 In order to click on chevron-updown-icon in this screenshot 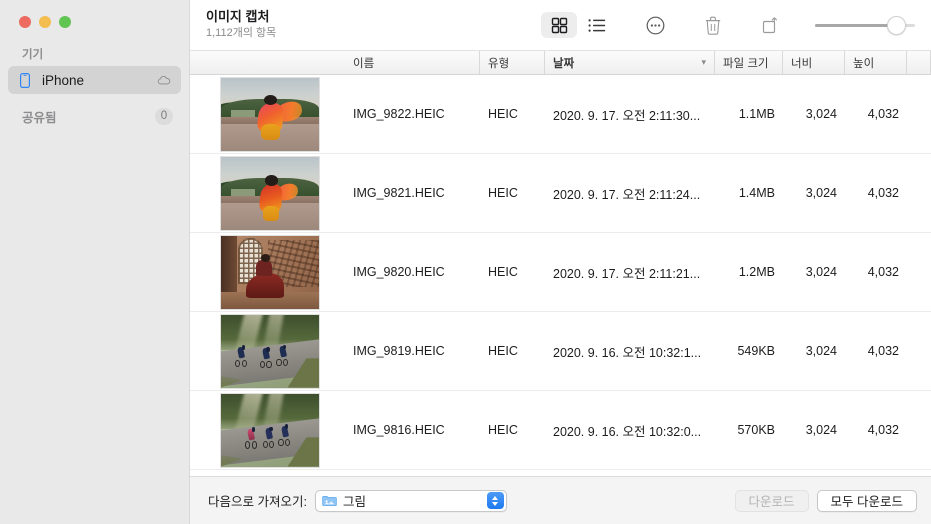, I will do `click(495, 500)`.